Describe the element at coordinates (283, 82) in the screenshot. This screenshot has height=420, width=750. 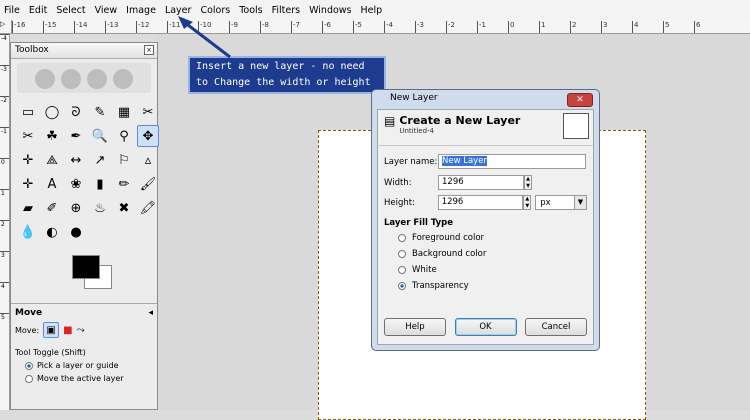
I see `callout-line-2: to Change the width or height` at that location.